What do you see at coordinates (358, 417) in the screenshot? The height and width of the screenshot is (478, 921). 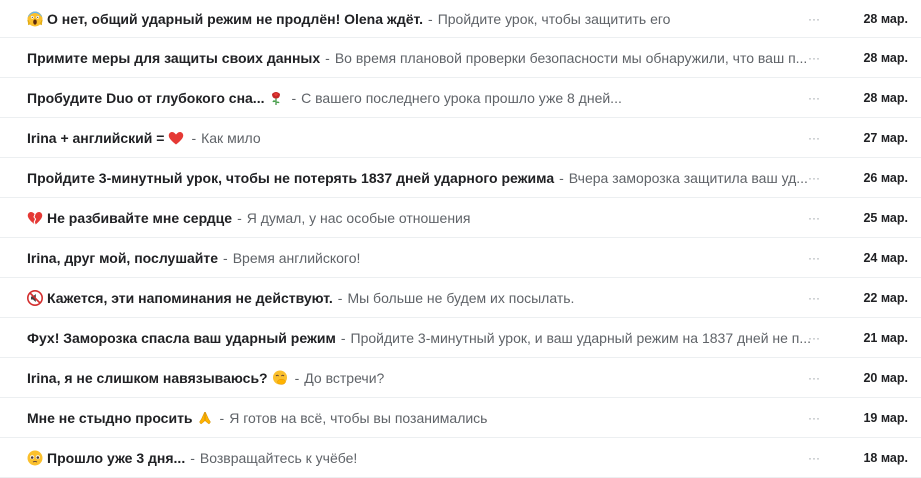 I see `email-snippet: Я готов на всё, чтобы вы позанимались` at bounding box center [358, 417].